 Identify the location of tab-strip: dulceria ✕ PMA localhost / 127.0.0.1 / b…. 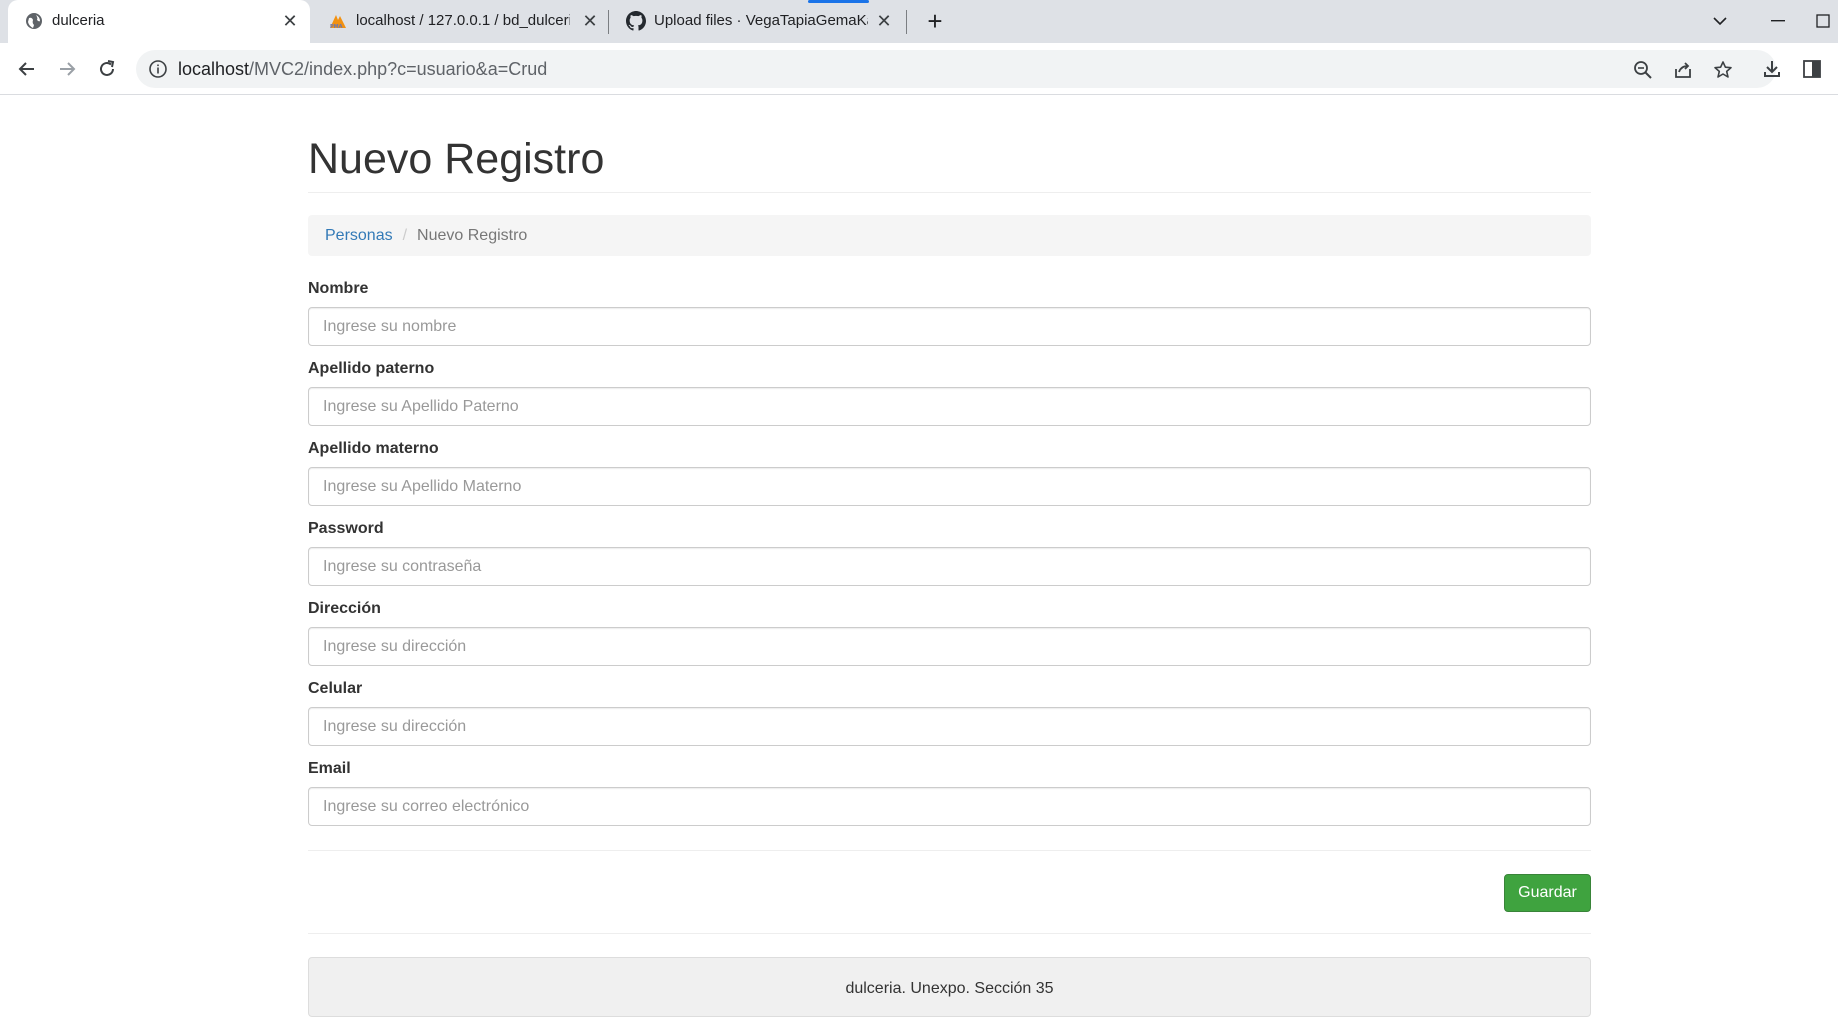
(919, 21).